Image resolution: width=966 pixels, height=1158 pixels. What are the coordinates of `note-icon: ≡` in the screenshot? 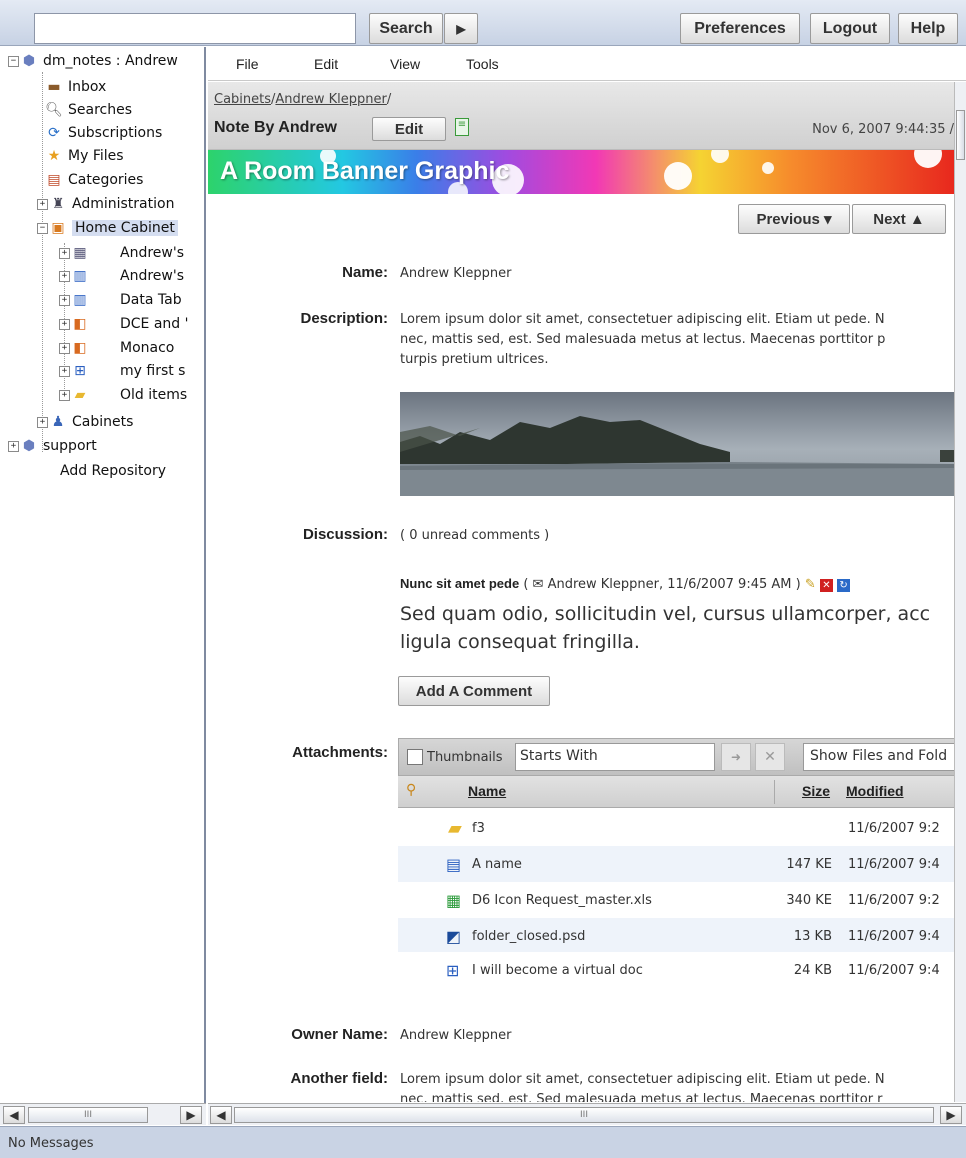 It's located at (462, 127).